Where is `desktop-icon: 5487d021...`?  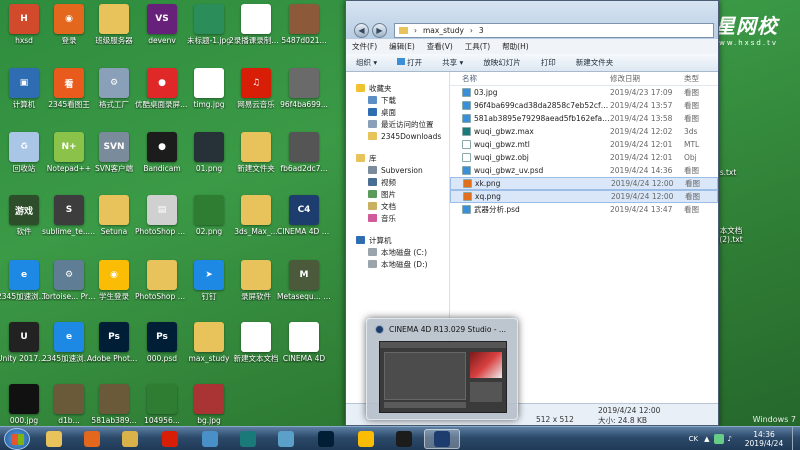
desktop-icon: 5487d021... is located at coordinates (304, 24).